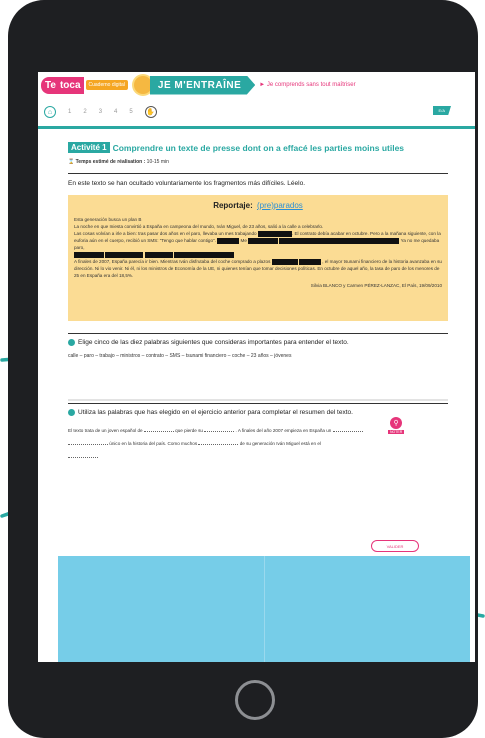 The image size is (485, 738). What do you see at coordinates (157, 162) in the screenshot?
I see `time-value: 10-15 min` at bounding box center [157, 162].